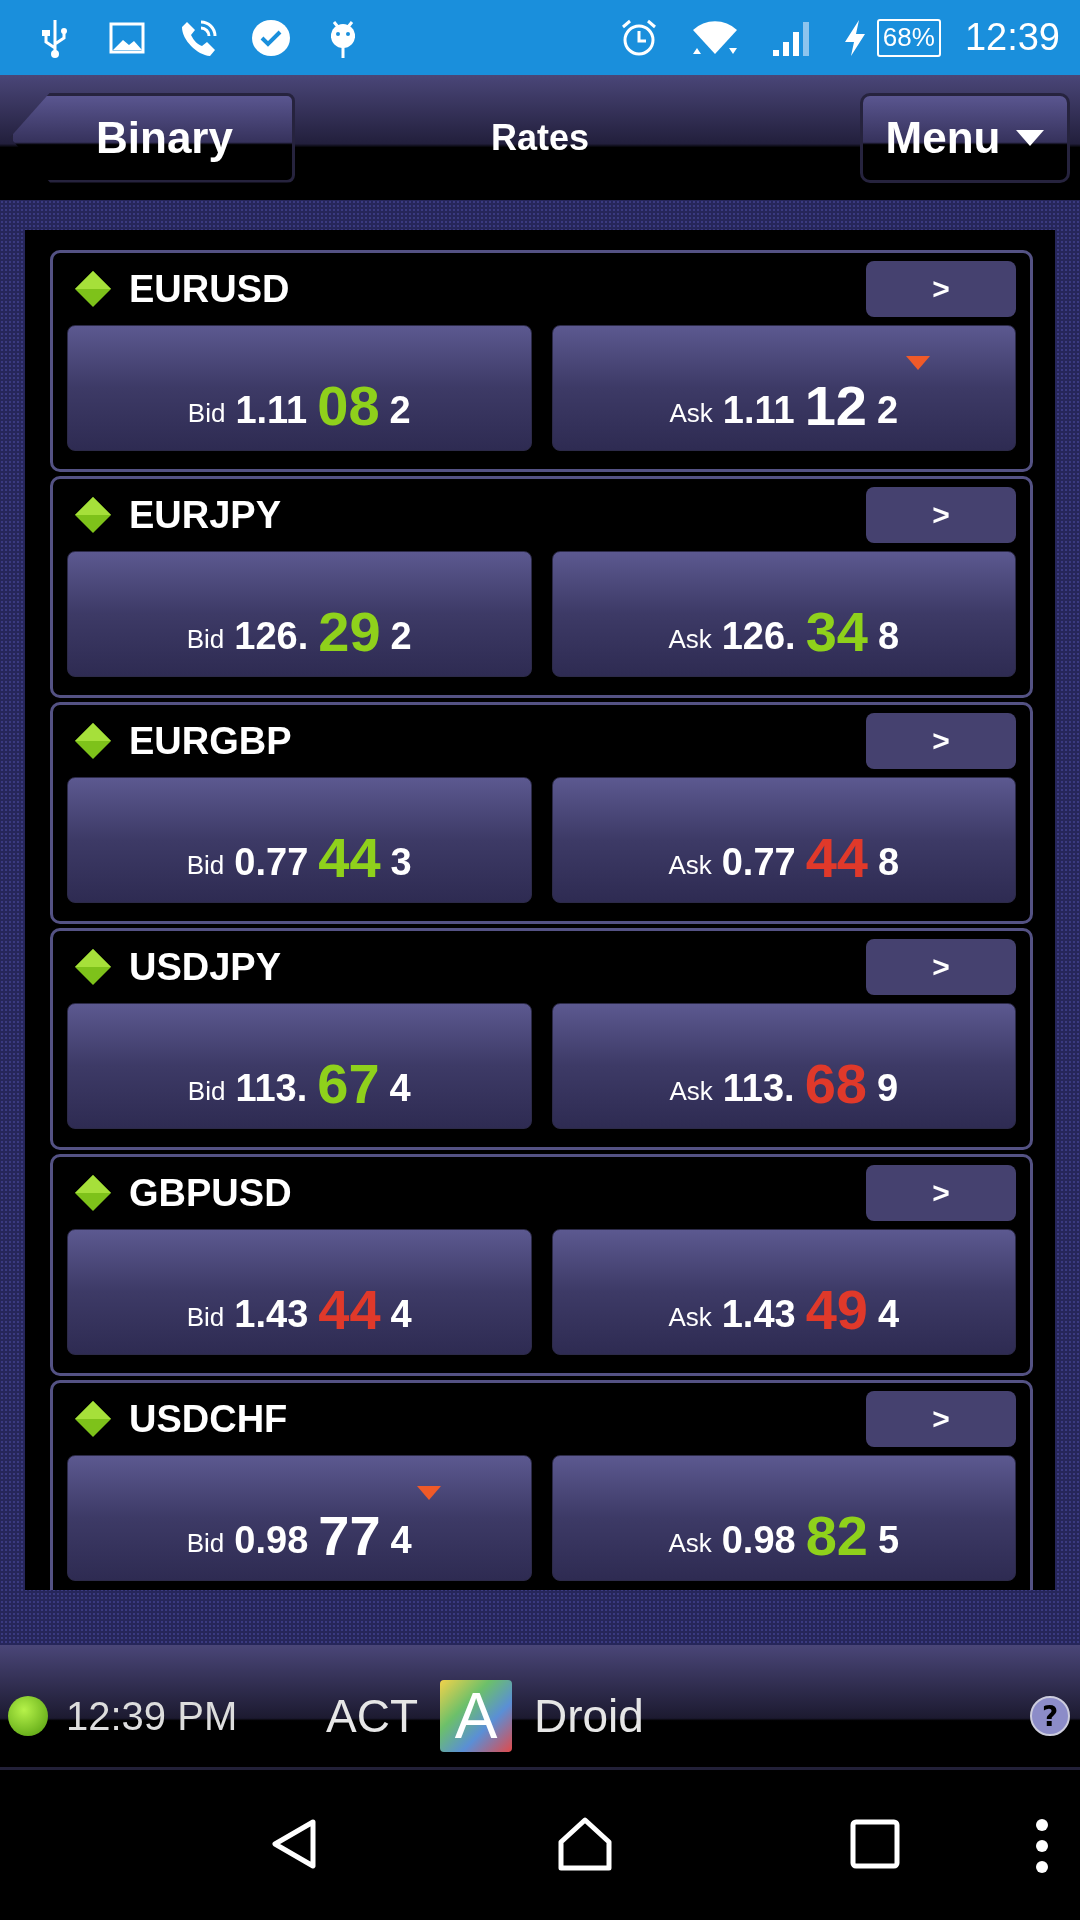 The height and width of the screenshot is (1920, 1080). I want to click on connection-dot, so click(28, 1716).